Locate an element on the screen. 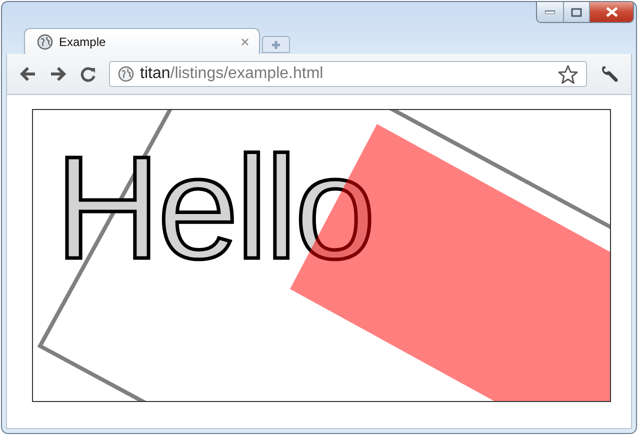  maximize-icon is located at coordinates (576, 12).